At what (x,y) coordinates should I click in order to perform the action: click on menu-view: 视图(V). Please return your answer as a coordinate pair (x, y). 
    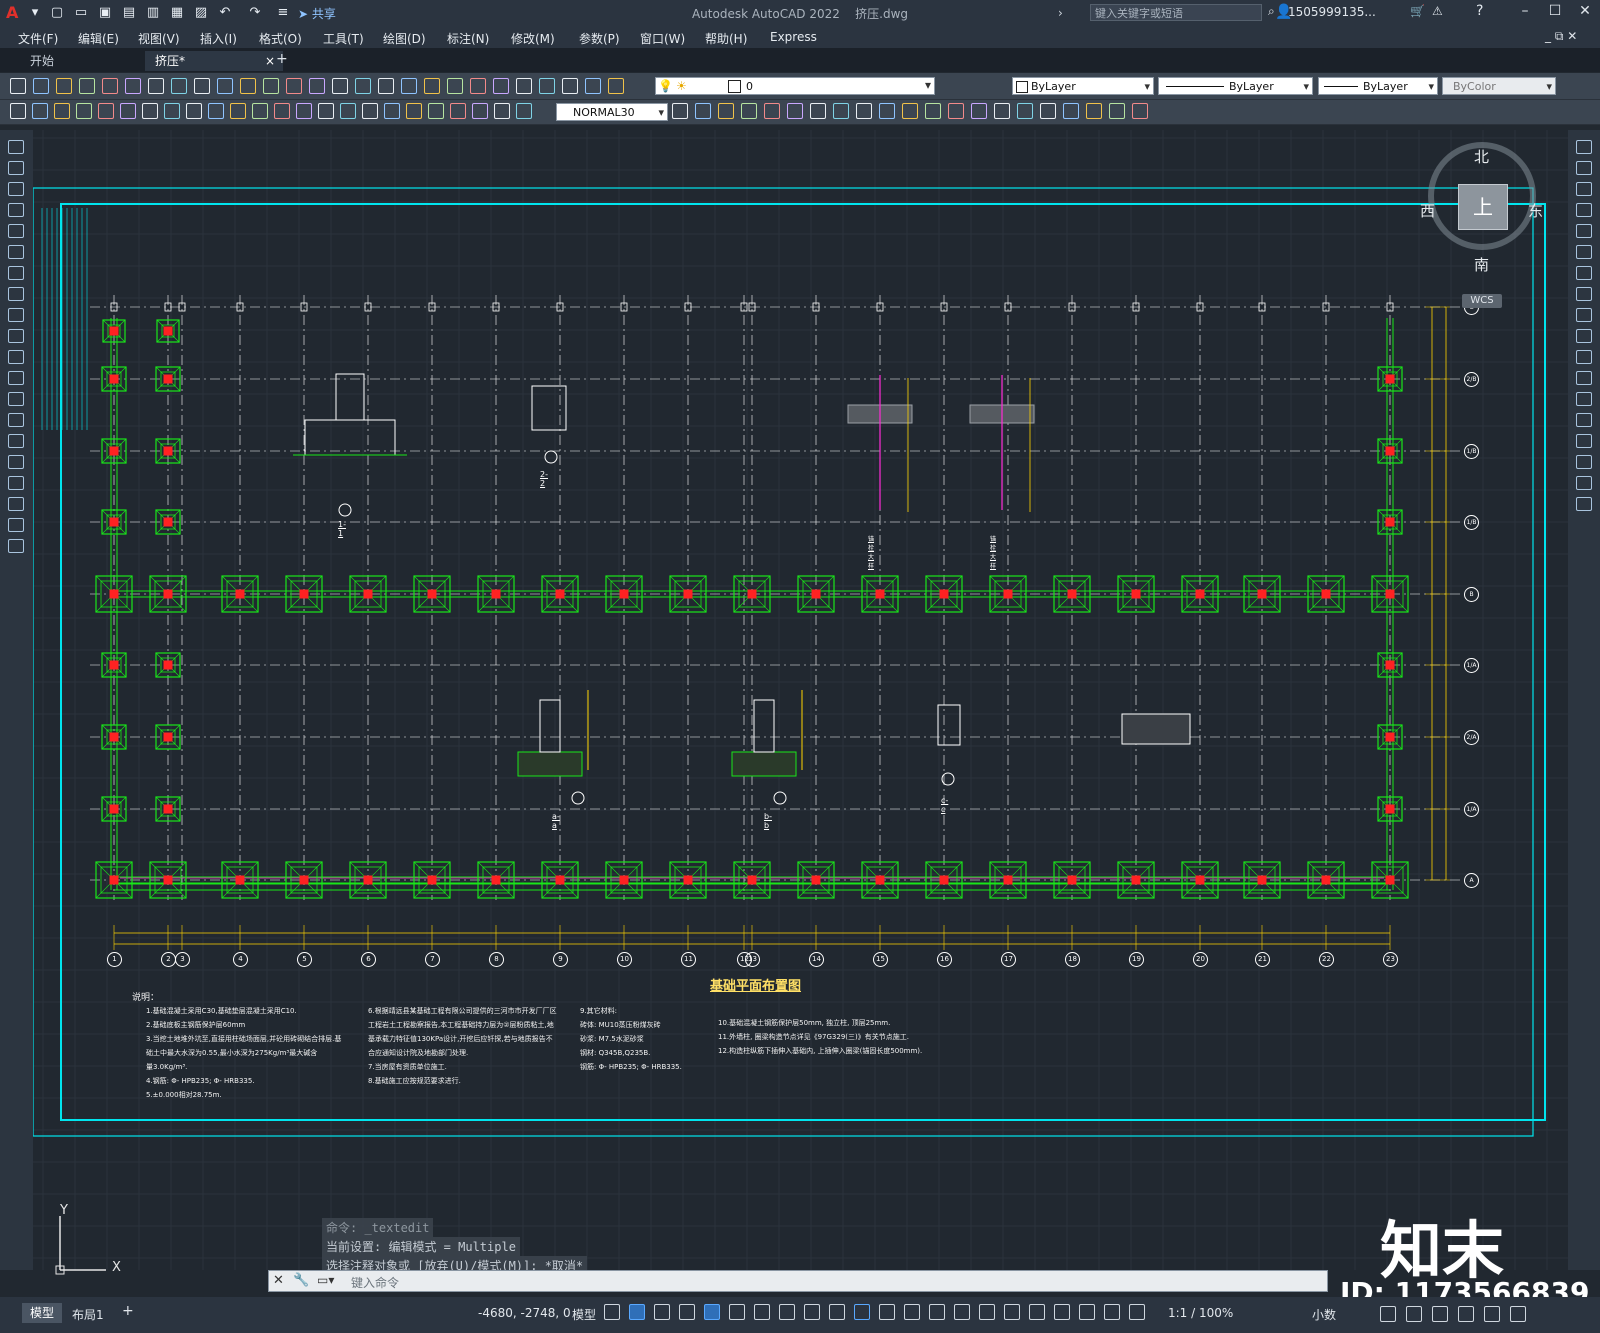
    Looking at the image, I should click on (159, 38).